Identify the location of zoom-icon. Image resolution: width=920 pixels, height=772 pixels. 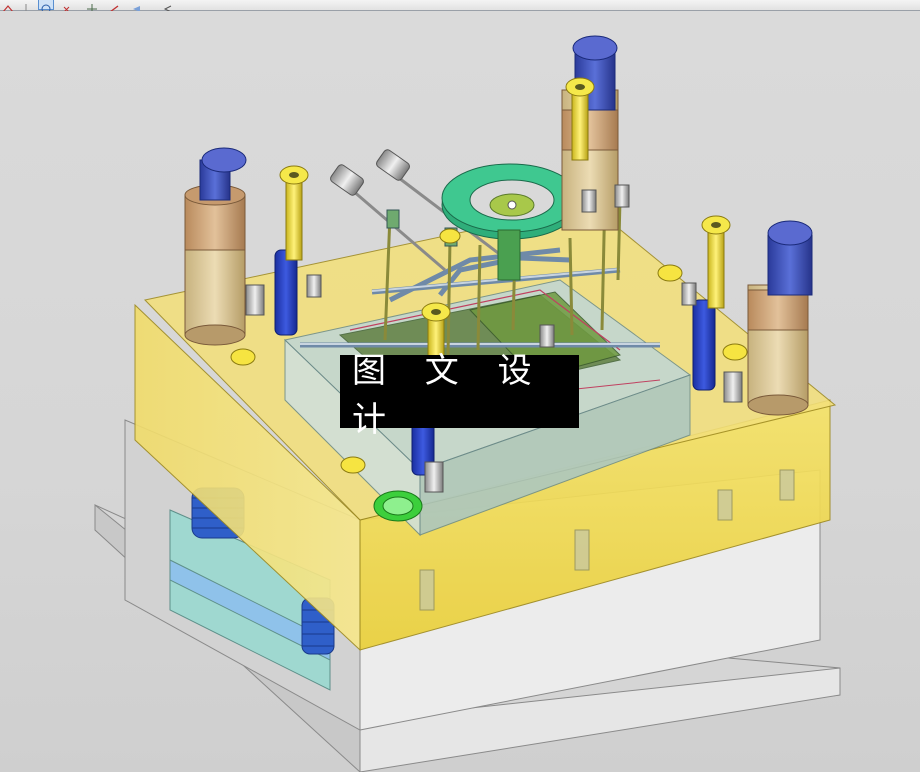
(114, 6).